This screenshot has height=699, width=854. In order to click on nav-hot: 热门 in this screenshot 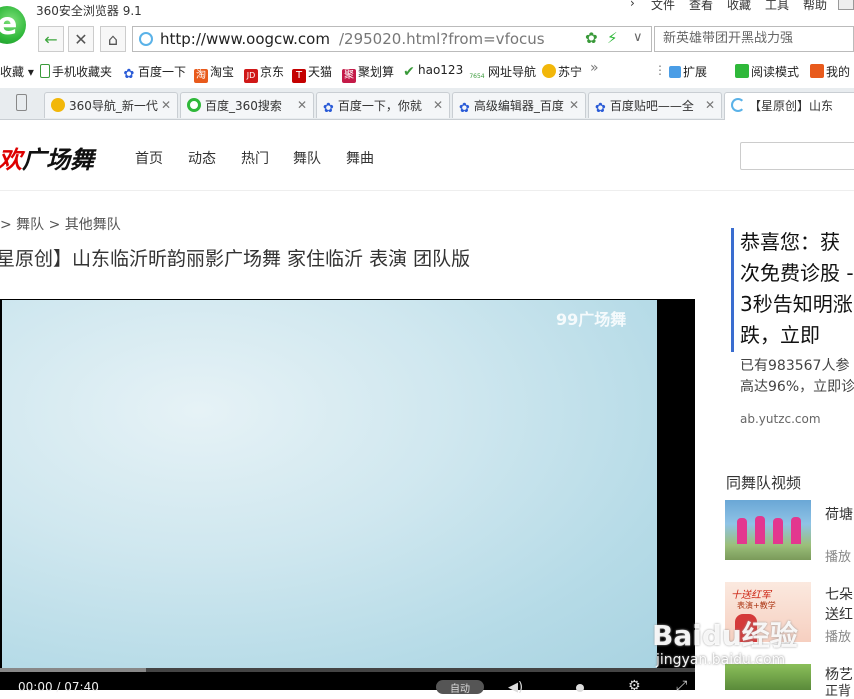, I will do `click(255, 158)`.